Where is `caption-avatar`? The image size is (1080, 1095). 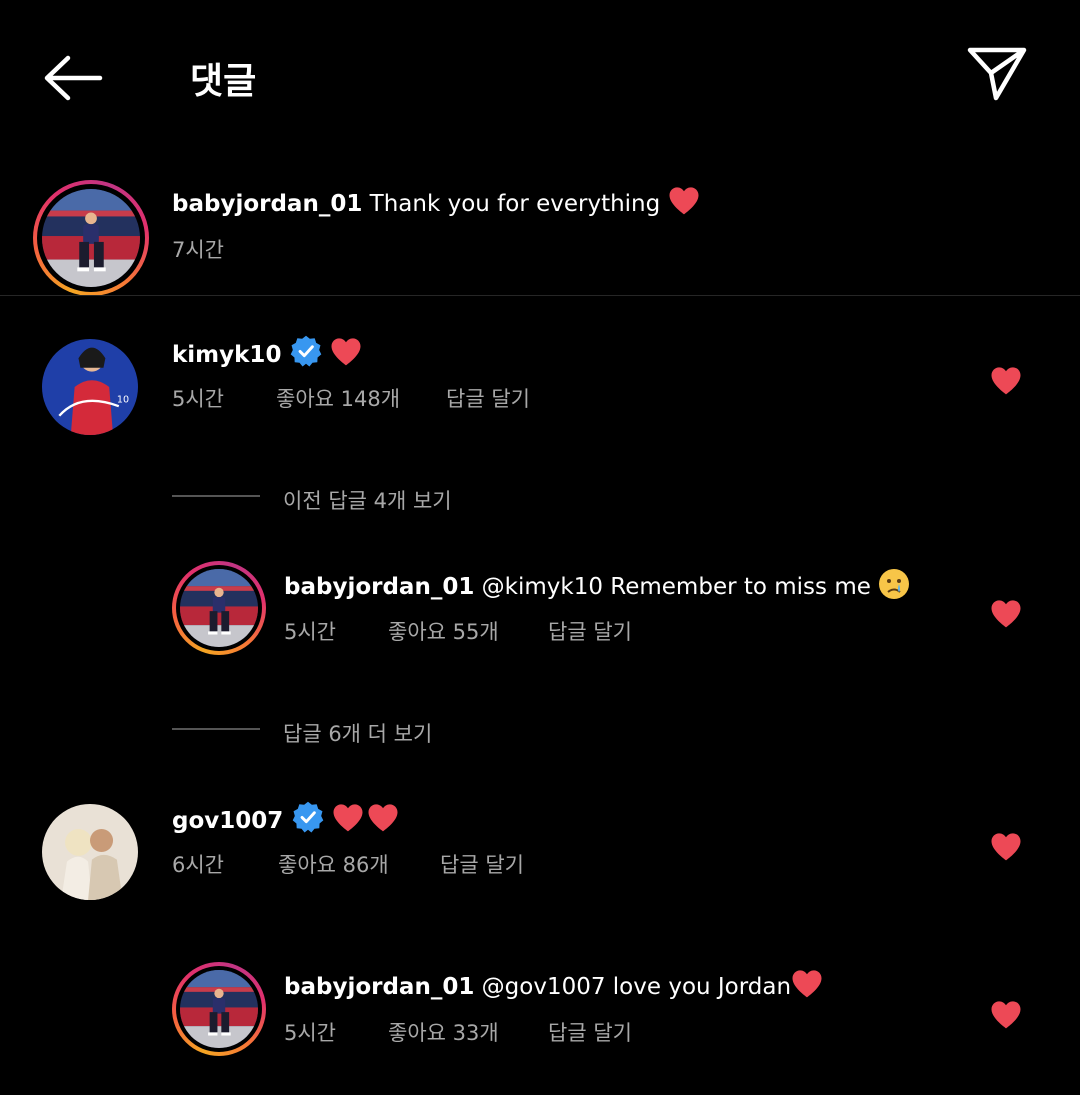 caption-avatar is located at coordinates (91, 238).